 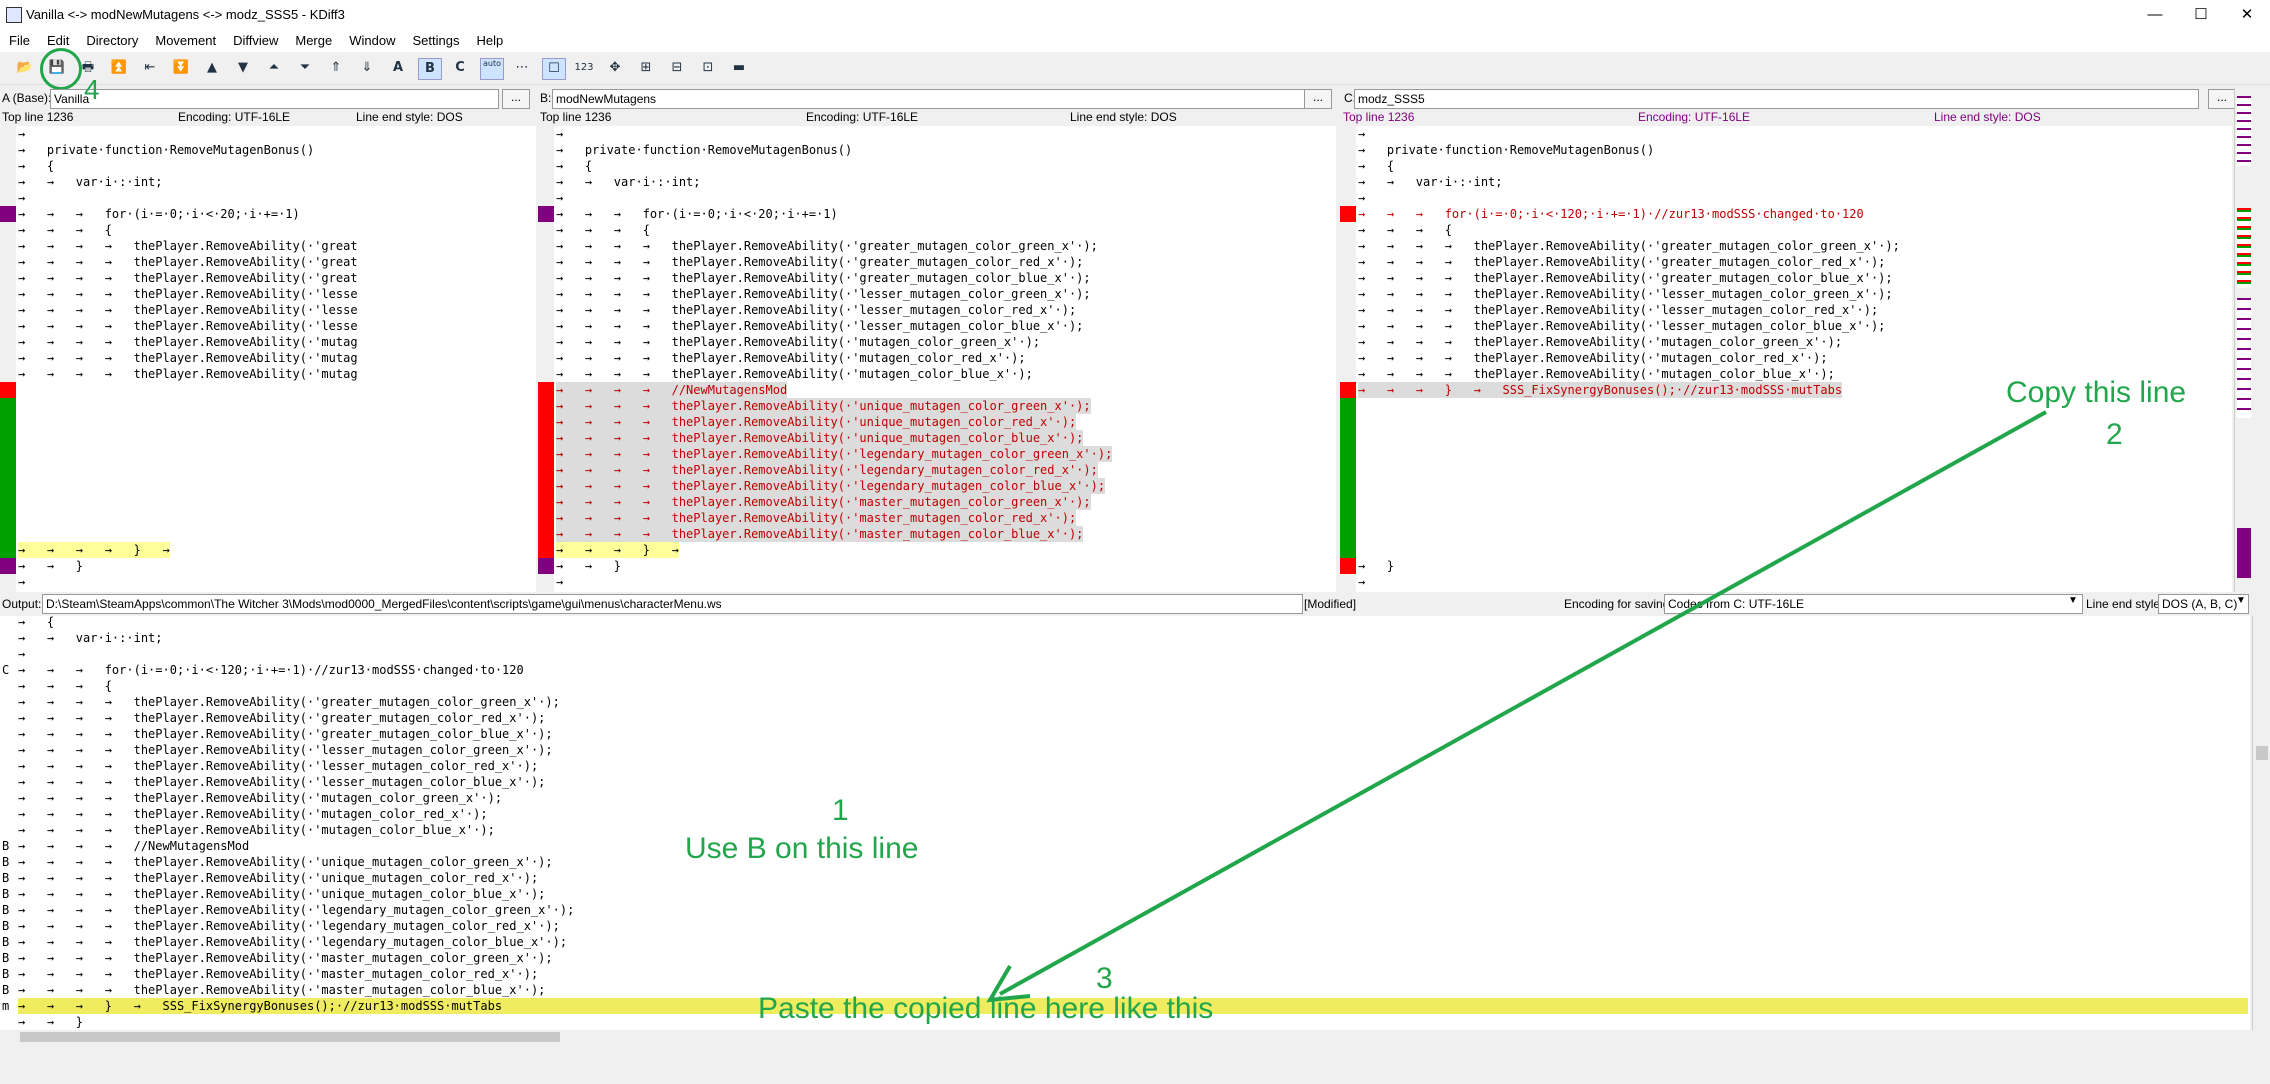 I want to click on annotation-copy-label: Copy this line, so click(x=2096, y=392).